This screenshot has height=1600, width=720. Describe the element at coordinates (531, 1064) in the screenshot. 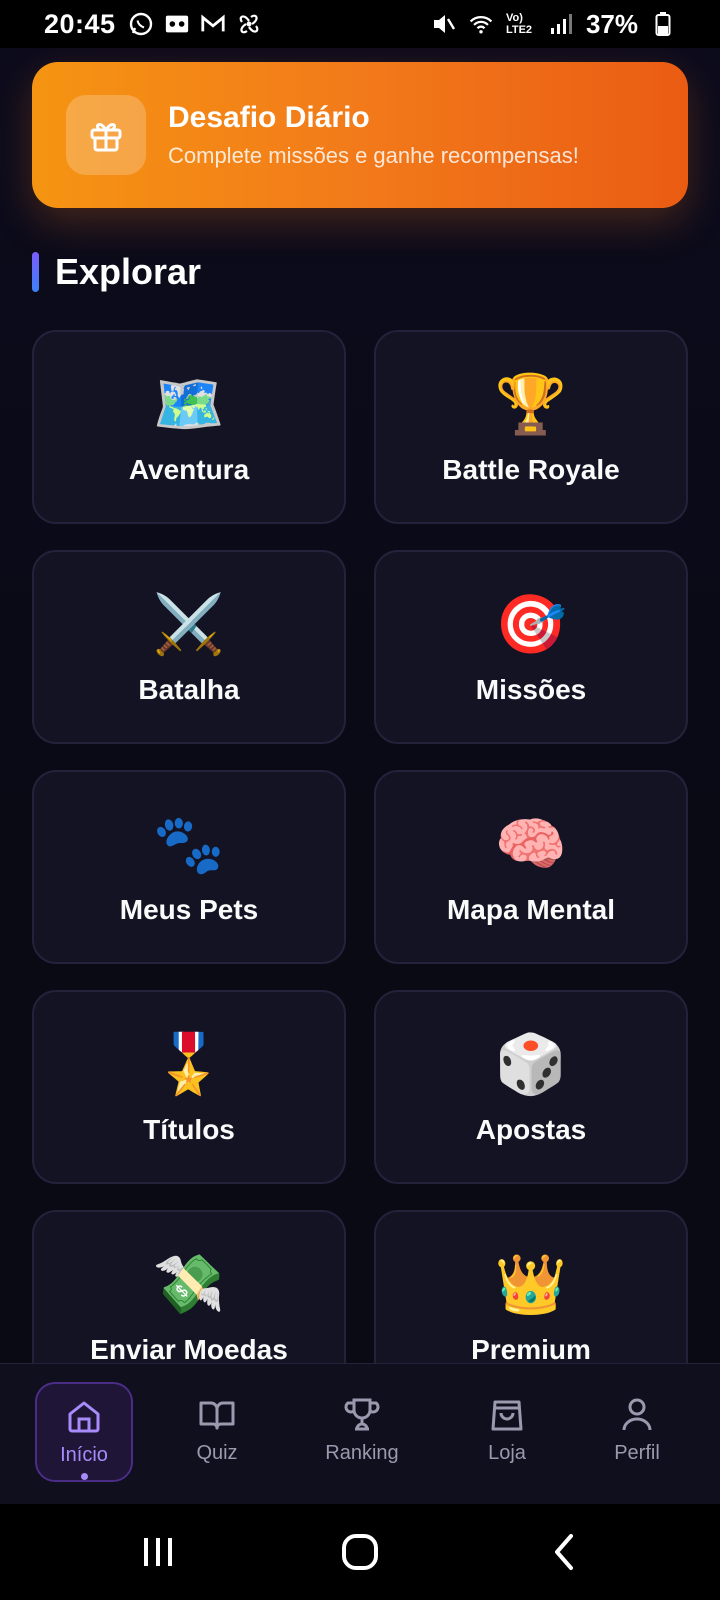

I see `dice-icon: 🎲` at that location.